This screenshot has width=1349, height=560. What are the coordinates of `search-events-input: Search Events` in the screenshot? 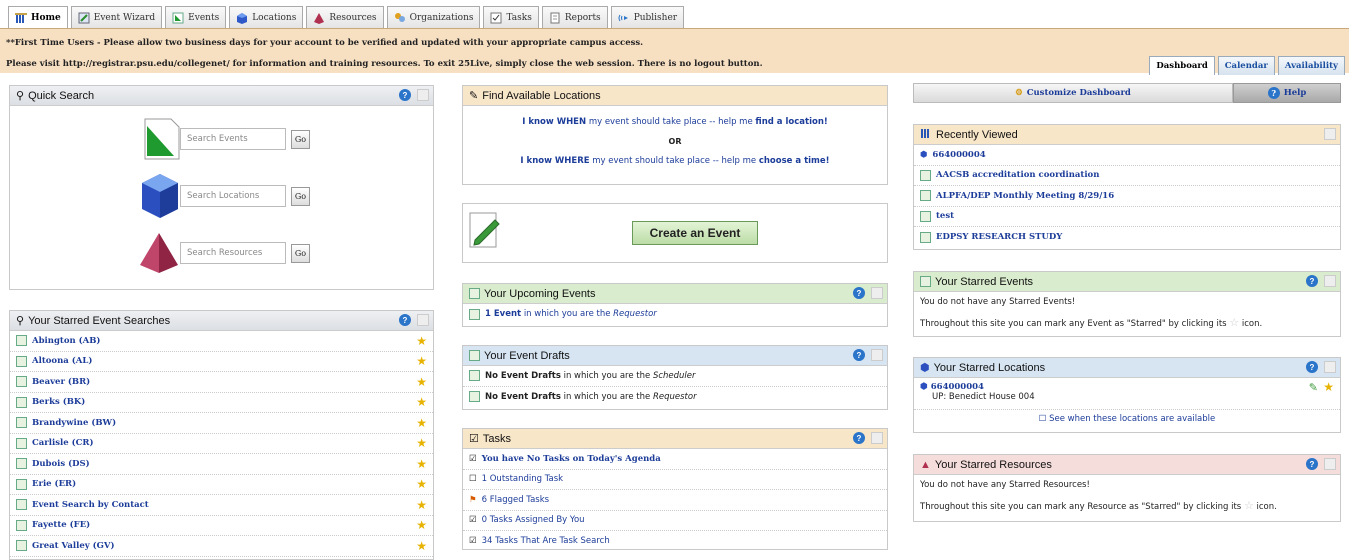 It's located at (233, 139).